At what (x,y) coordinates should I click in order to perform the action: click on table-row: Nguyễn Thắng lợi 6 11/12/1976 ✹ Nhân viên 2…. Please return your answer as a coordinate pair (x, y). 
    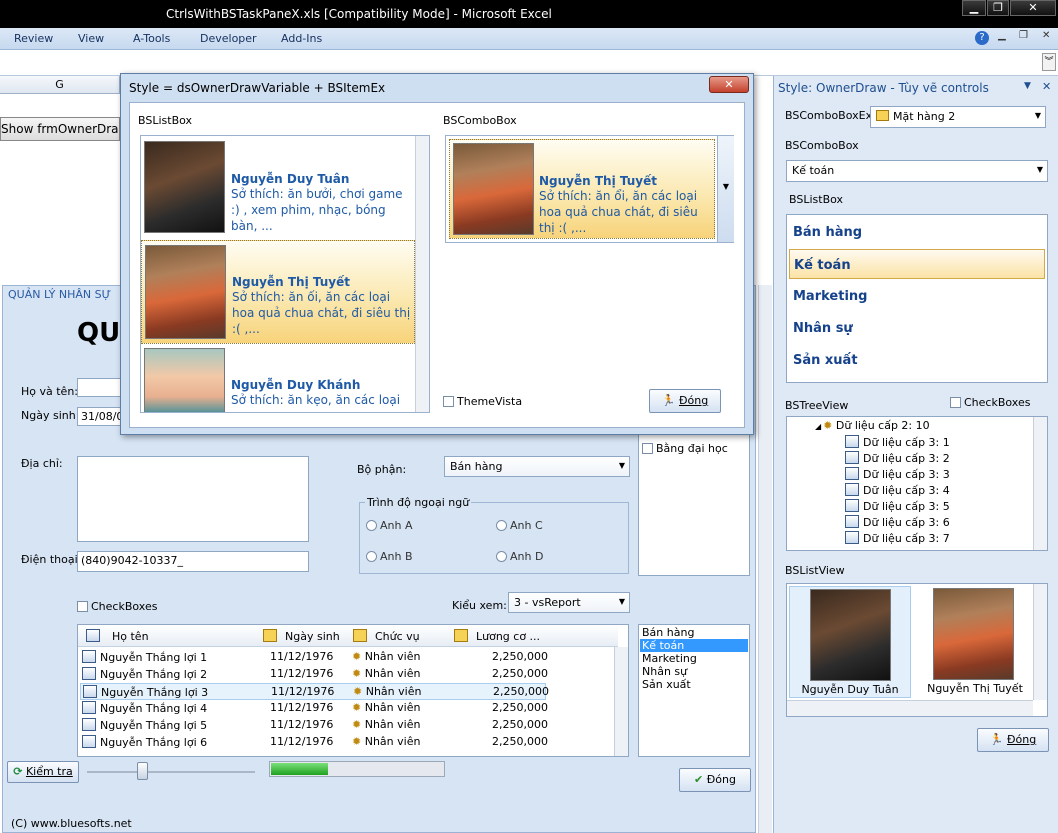
    Looking at the image, I should click on (314, 742).